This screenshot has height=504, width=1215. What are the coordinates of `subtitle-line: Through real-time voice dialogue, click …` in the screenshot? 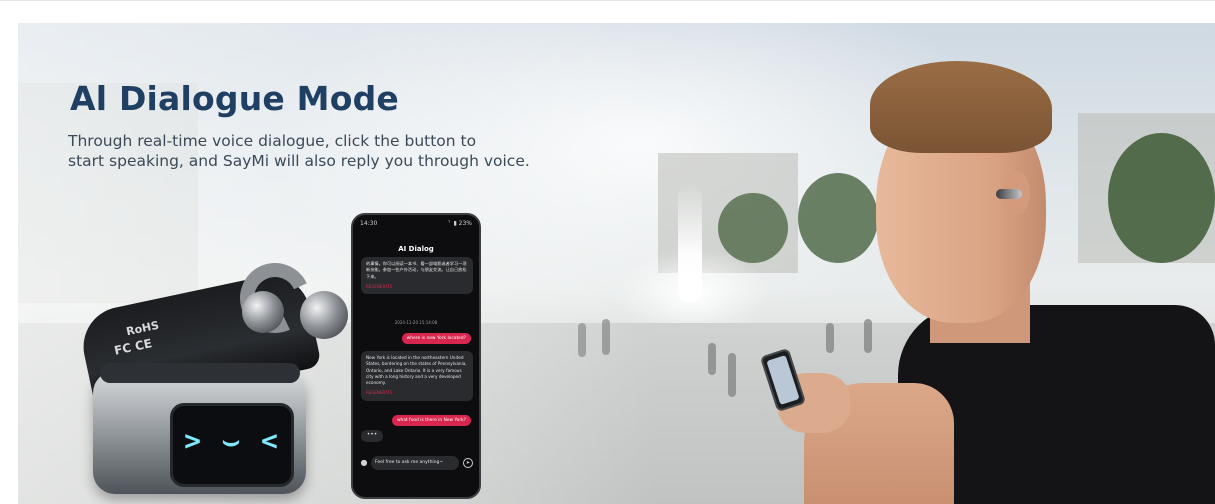 It's located at (272, 141).